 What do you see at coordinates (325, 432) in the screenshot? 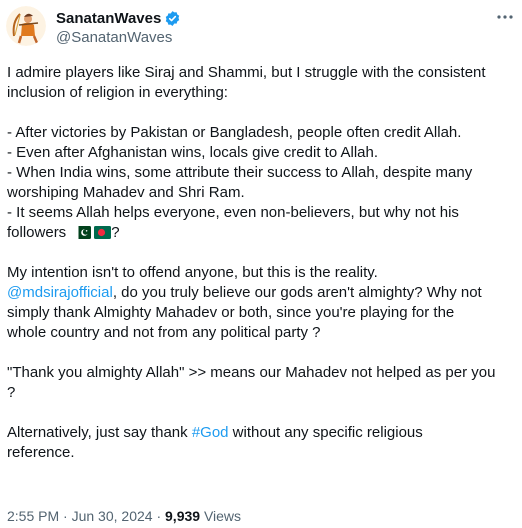
I see `alt-suffix-text: without any specific religious` at bounding box center [325, 432].